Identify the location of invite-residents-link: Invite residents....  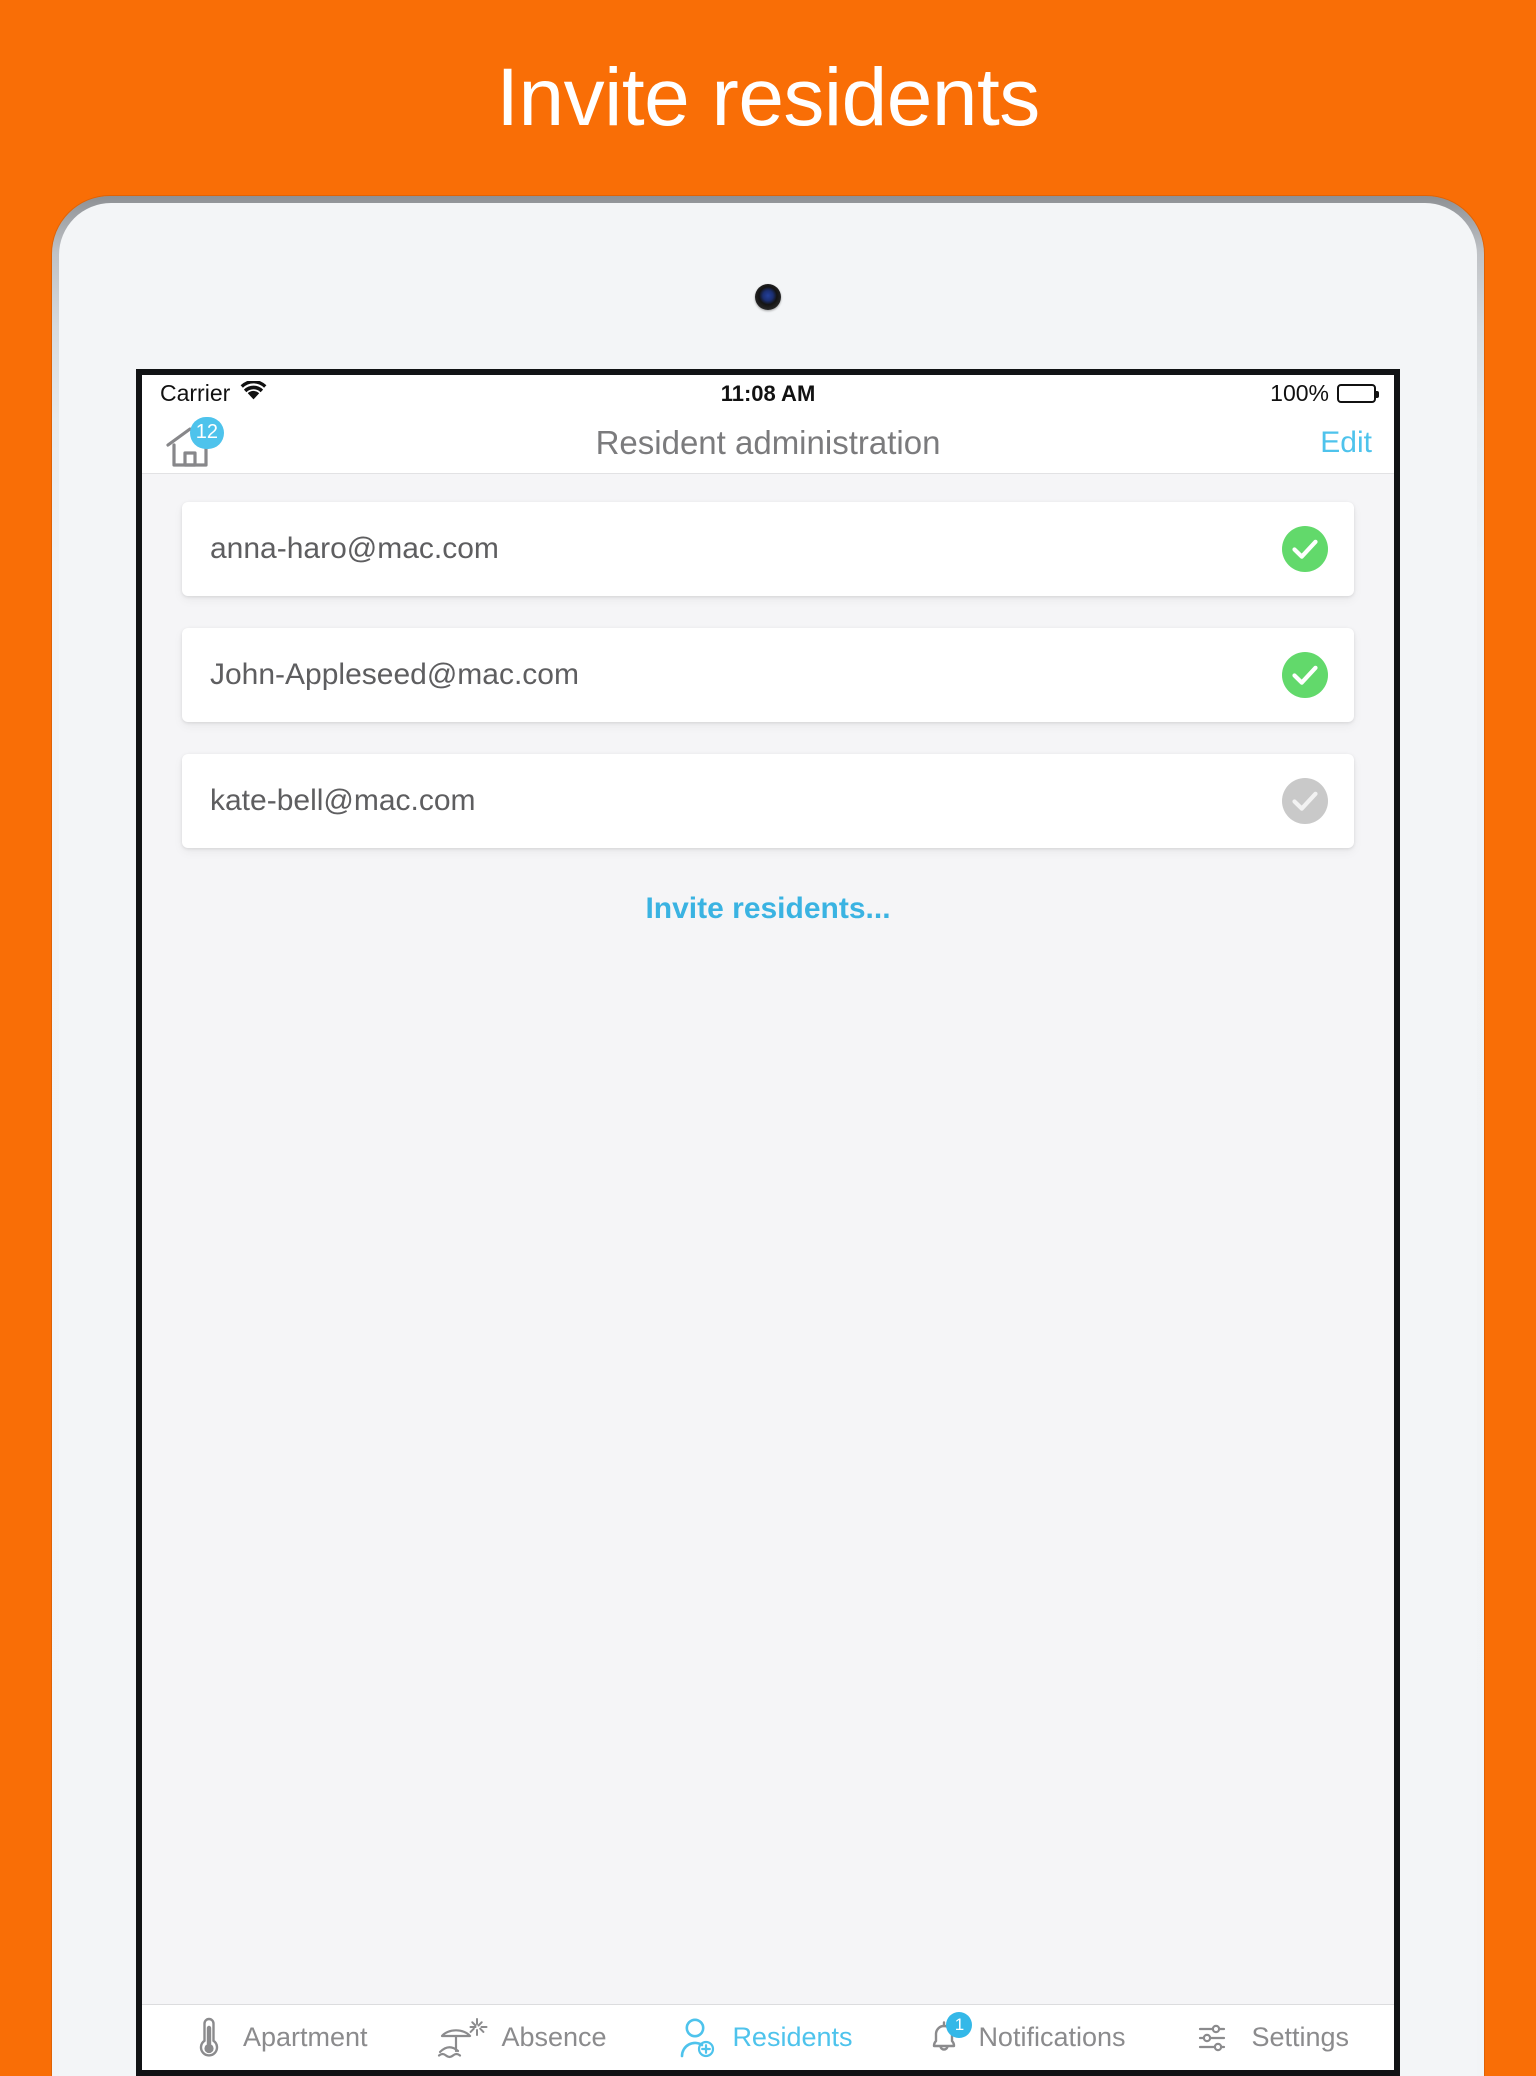
(768, 909).